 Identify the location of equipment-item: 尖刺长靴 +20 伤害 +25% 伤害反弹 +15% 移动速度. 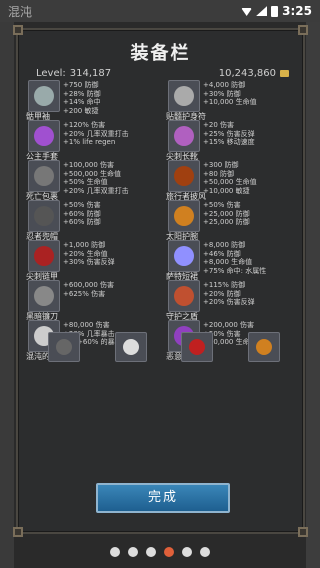
(231, 140).